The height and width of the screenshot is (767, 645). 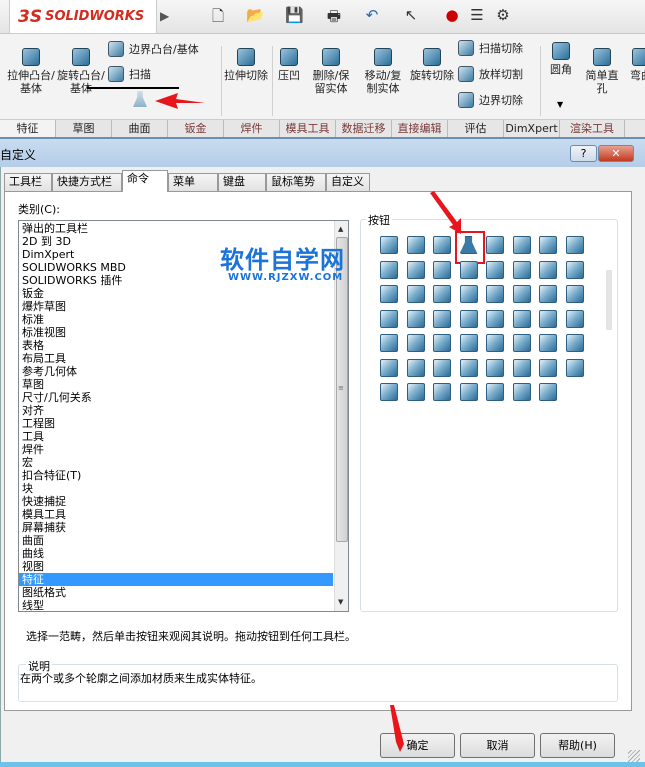 I want to click on fillet-button: 圆角, so click(x=561, y=59).